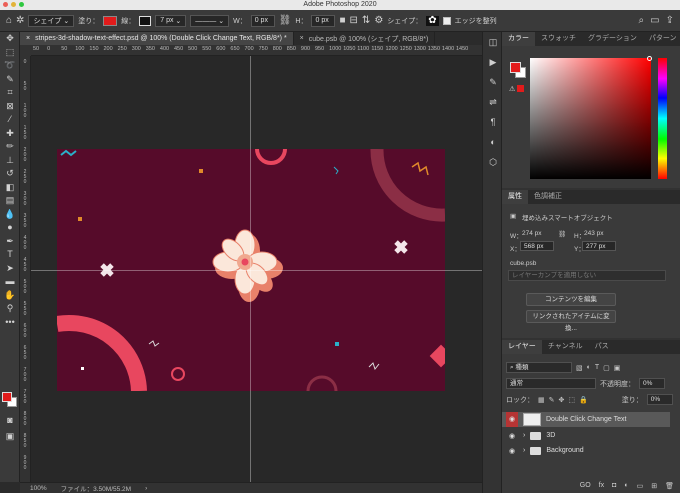 The height and width of the screenshot is (493, 680). What do you see at coordinates (10, 134) in the screenshot?
I see `healing-brush-icon: ✚` at bounding box center [10, 134].